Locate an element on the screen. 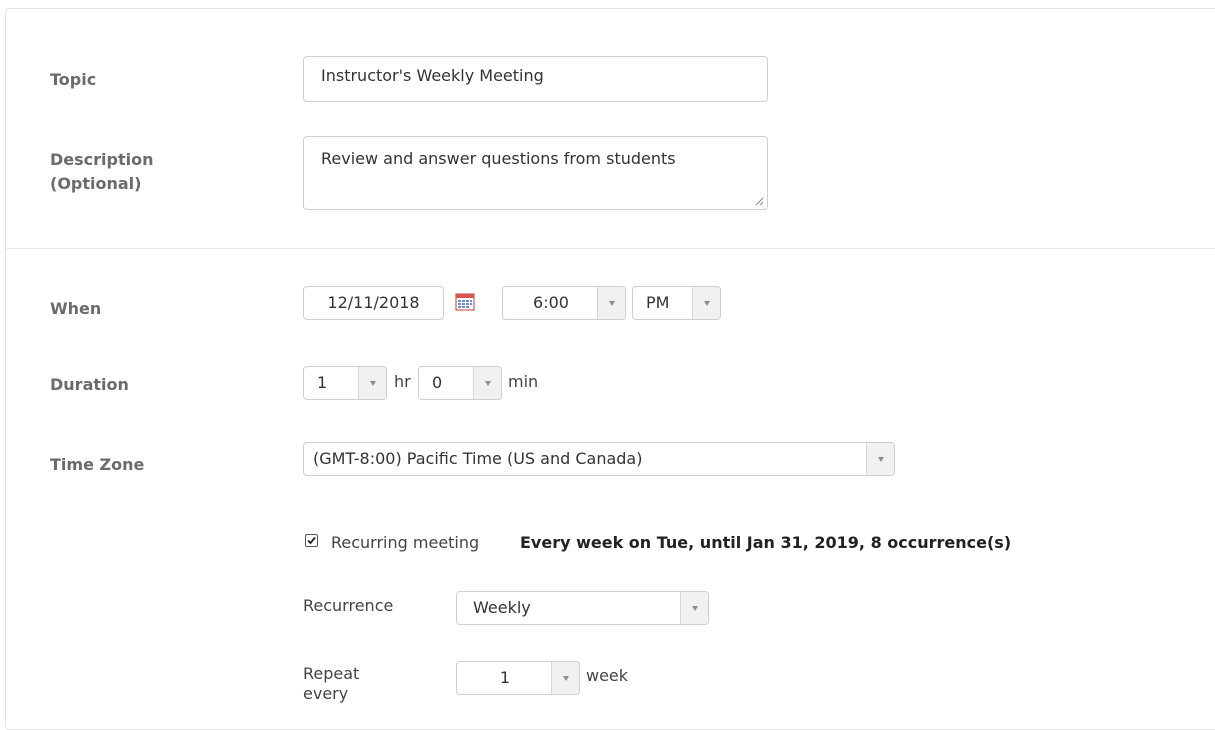 This screenshot has height=730, width=1215. date-input: 12/11/2018 is located at coordinates (373, 303).